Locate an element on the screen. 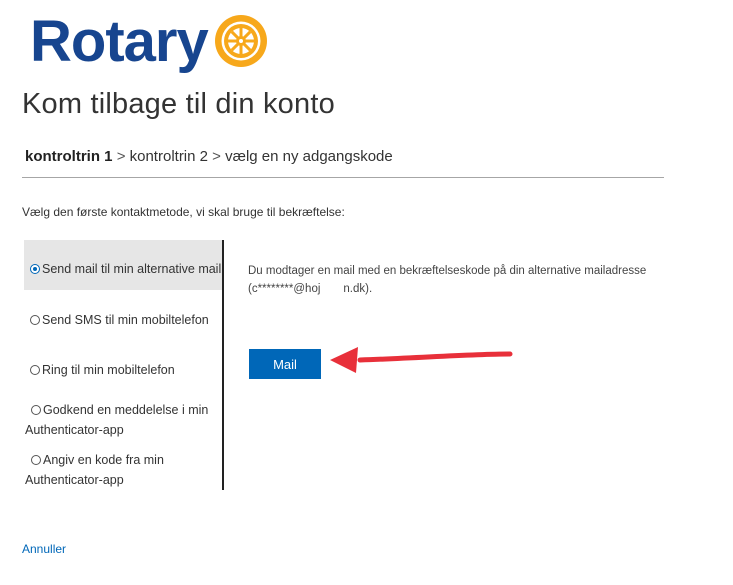 This screenshot has width=733, height=585. method-alternative-mail: Send mail til min alternative mail is located at coordinates (123, 265).